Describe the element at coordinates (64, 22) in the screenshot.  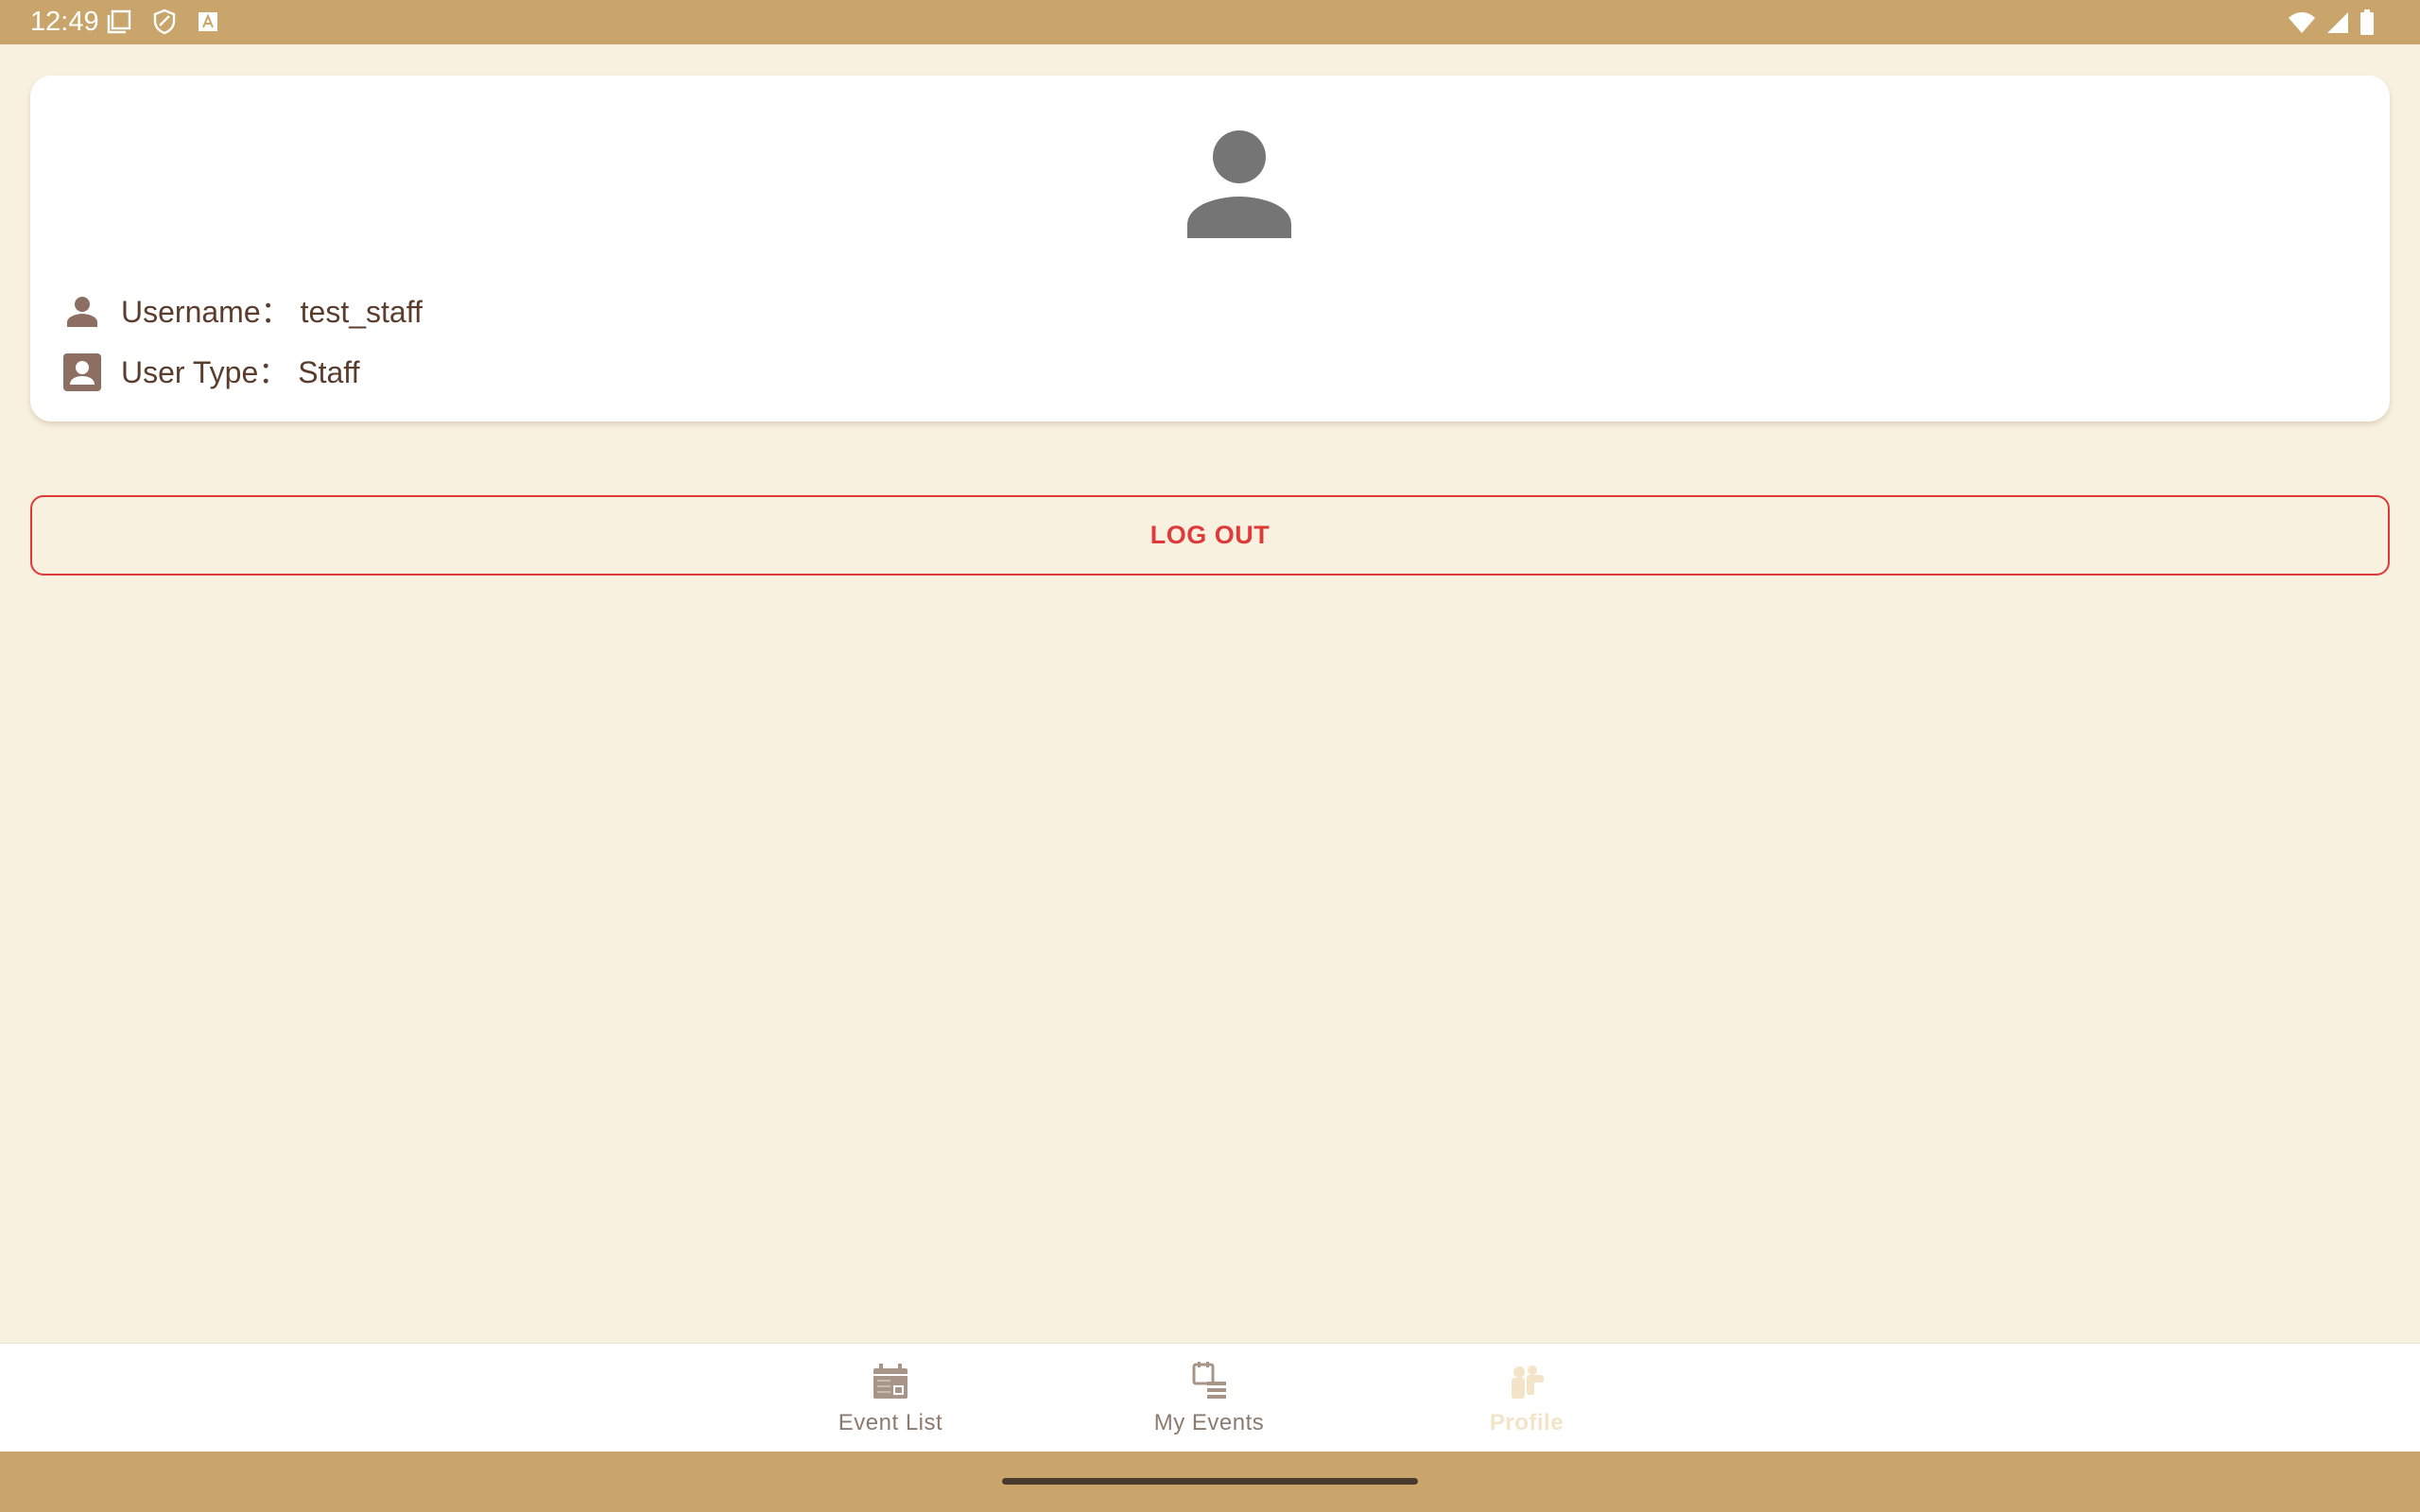
I see `status-time: 12:49` at that location.